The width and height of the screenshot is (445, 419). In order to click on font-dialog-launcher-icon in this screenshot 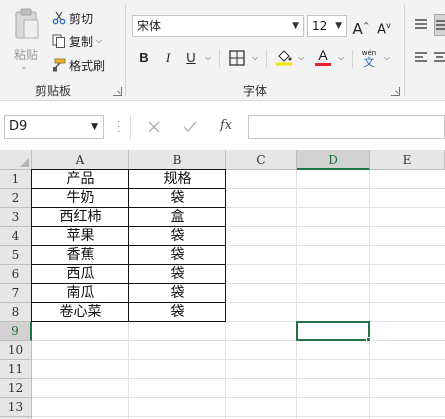, I will do `click(395, 91)`.